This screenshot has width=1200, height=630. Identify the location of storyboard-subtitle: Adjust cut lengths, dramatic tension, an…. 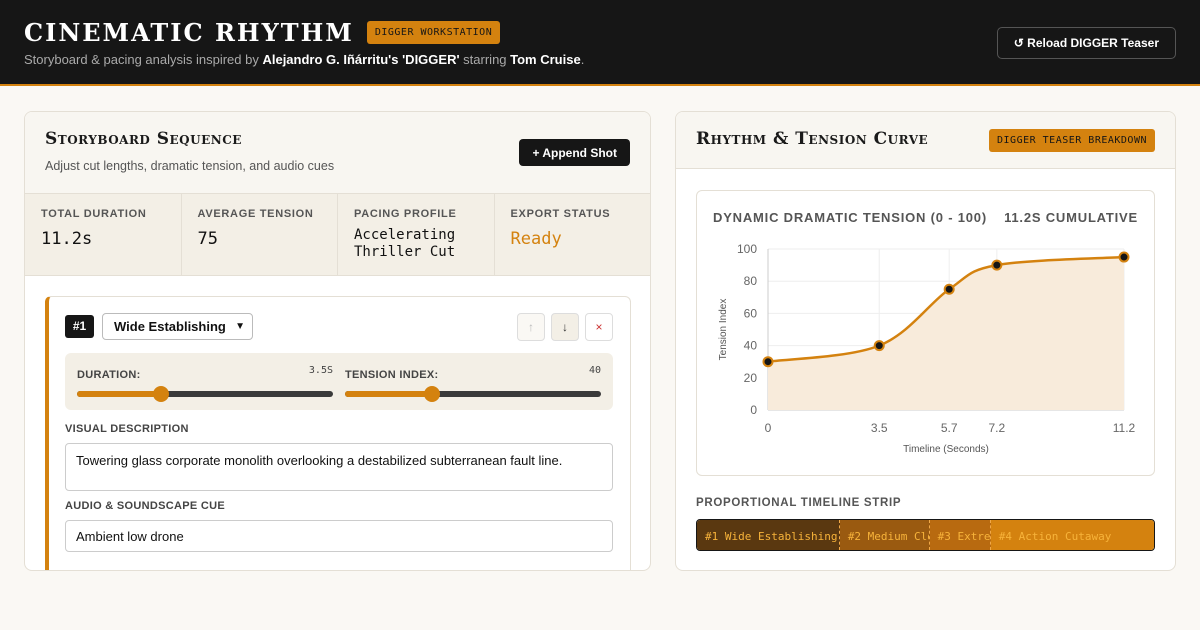
(190, 166).